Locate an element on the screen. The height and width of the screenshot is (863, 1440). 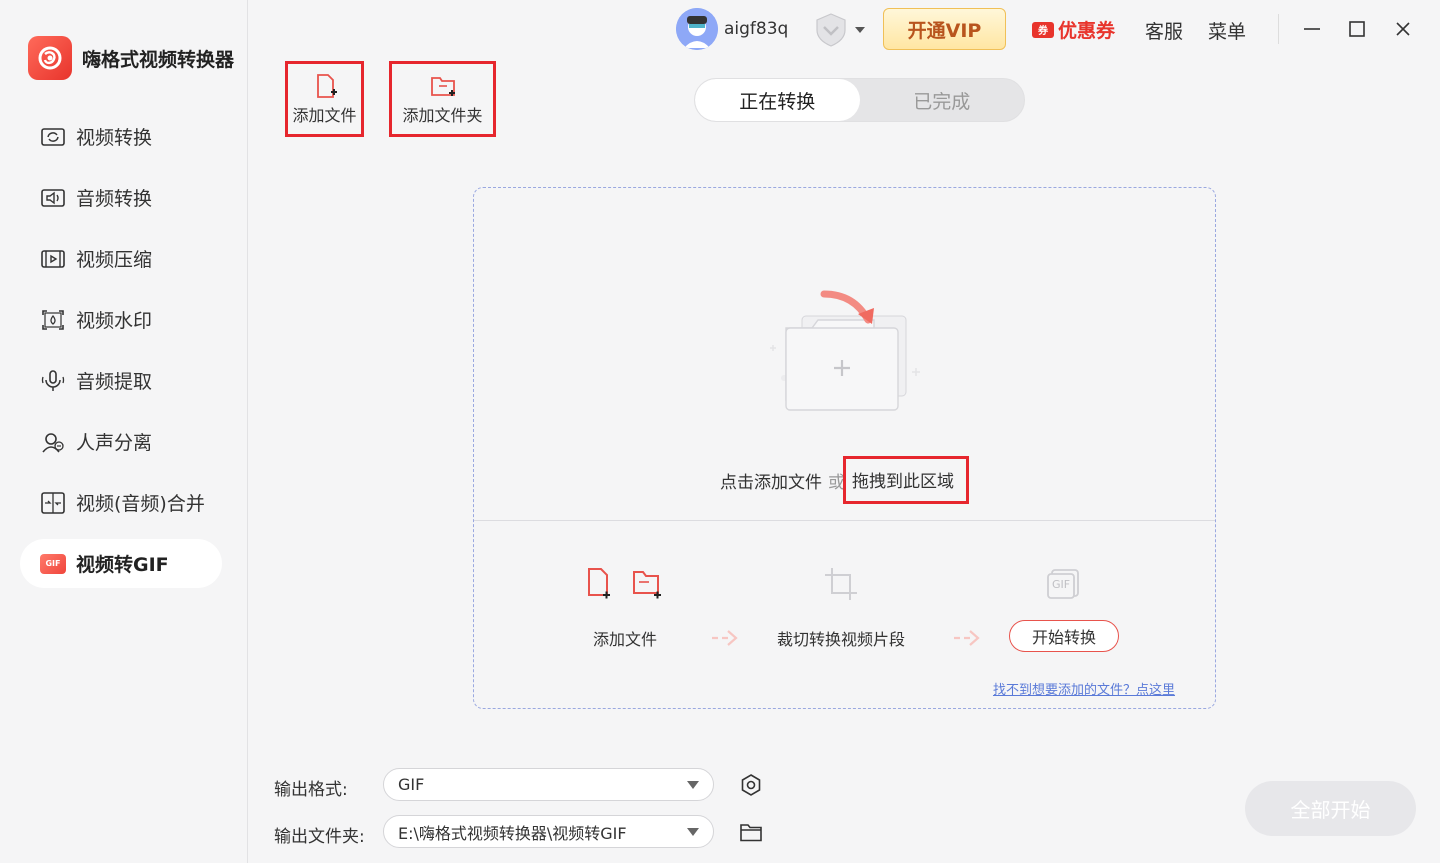
avatar is located at coordinates (697, 29).